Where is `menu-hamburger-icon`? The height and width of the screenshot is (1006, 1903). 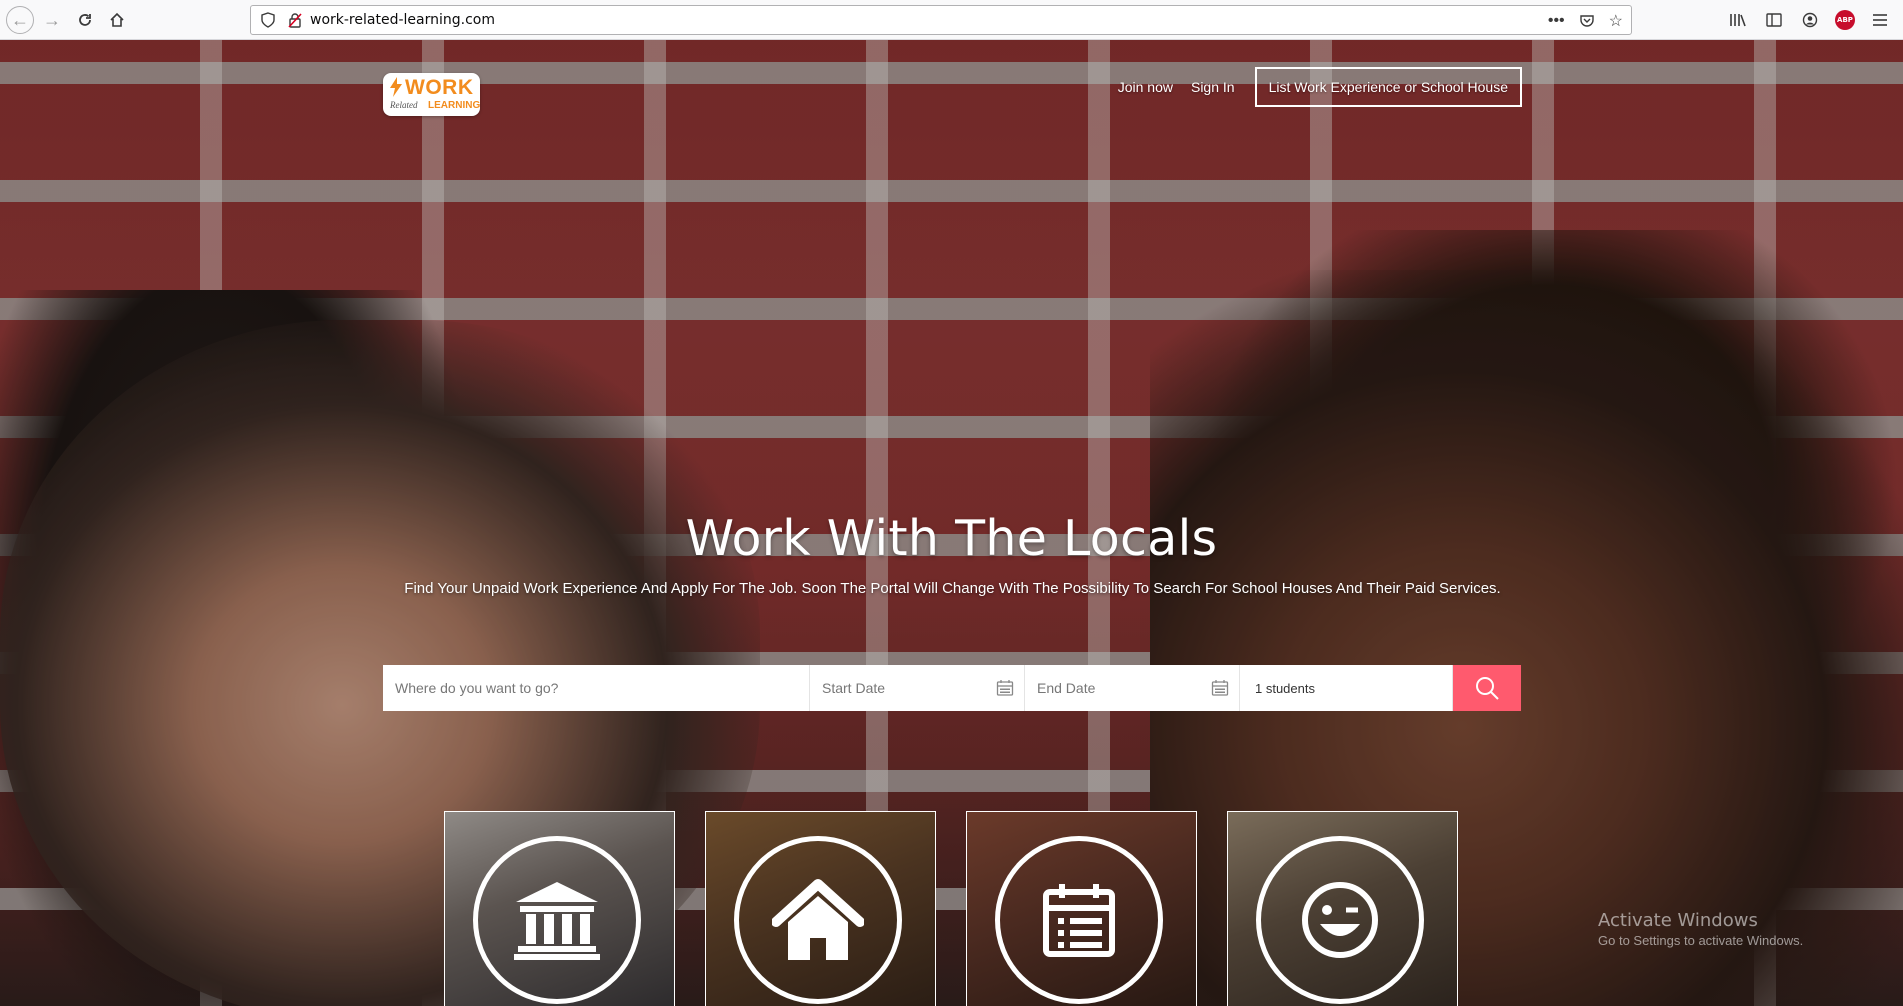 menu-hamburger-icon is located at coordinates (1880, 20).